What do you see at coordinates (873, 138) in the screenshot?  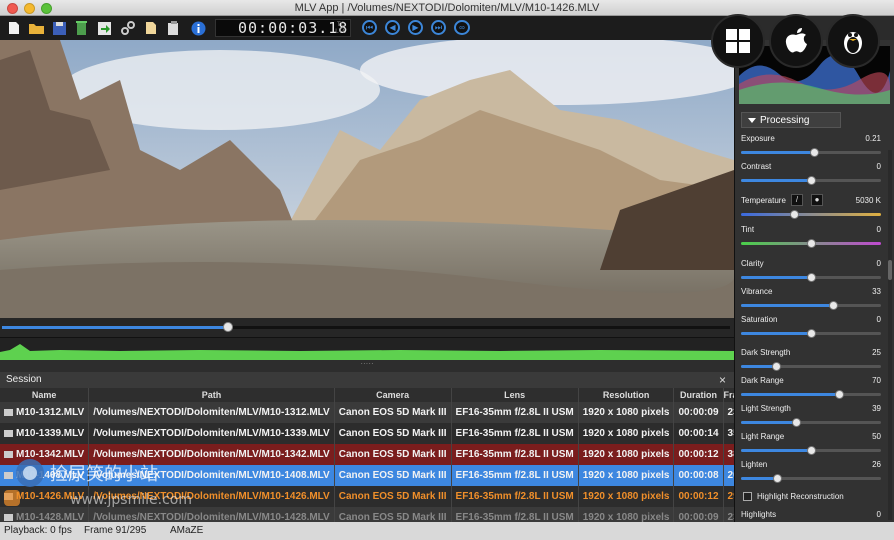 I see `slider-value: 0.21` at bounding box center [873, 138].